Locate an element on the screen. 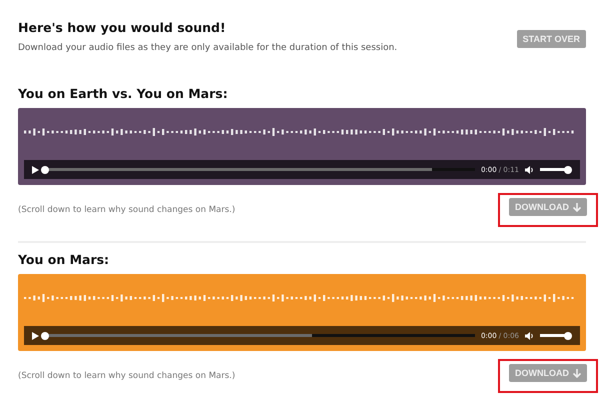 Image resolution: width=600 pixels, height=410 pixels. page-subtitle: Download your audio files as they are only available for the duration of this session. is located at coordinates (208, 48).